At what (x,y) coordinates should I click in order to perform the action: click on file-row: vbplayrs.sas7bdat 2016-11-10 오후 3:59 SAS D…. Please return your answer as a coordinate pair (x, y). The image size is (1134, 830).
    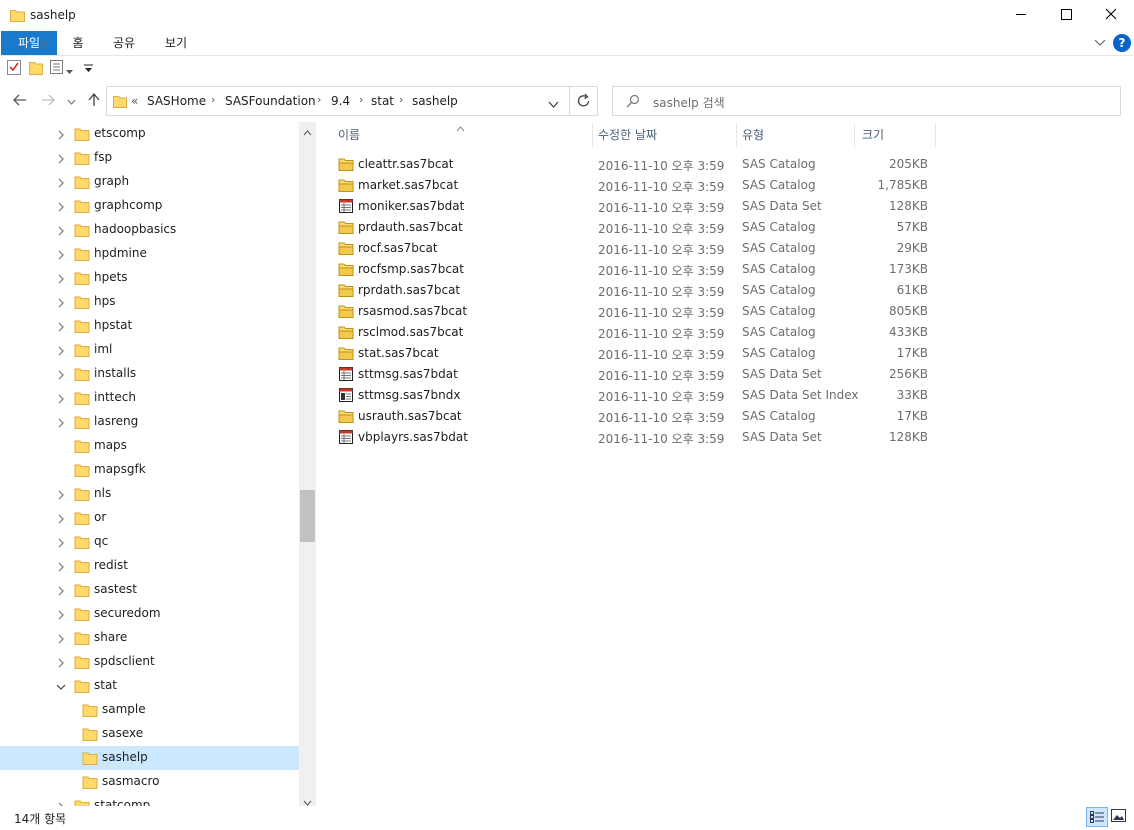
    Looking at the image, I should click on (634, 437).